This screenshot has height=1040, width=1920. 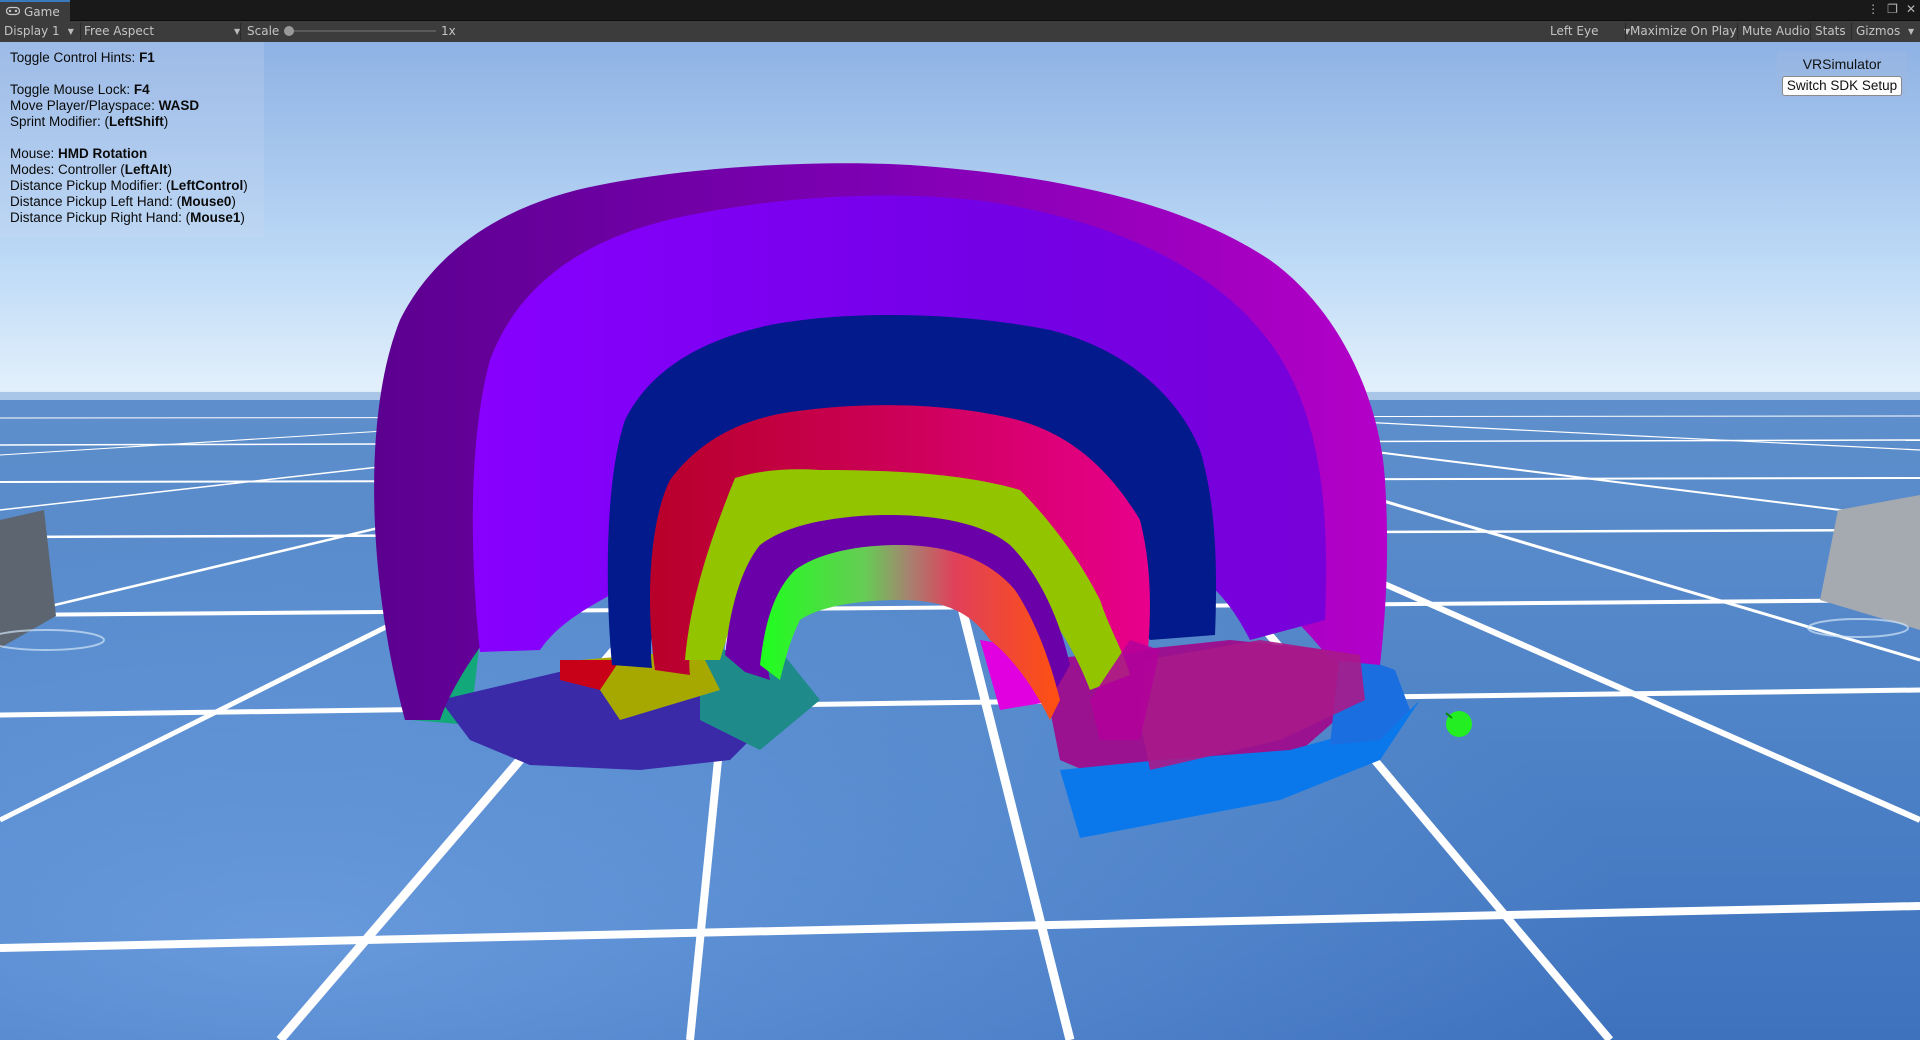 I want to click on scale-label: Scale, so click(x=263, y=31).